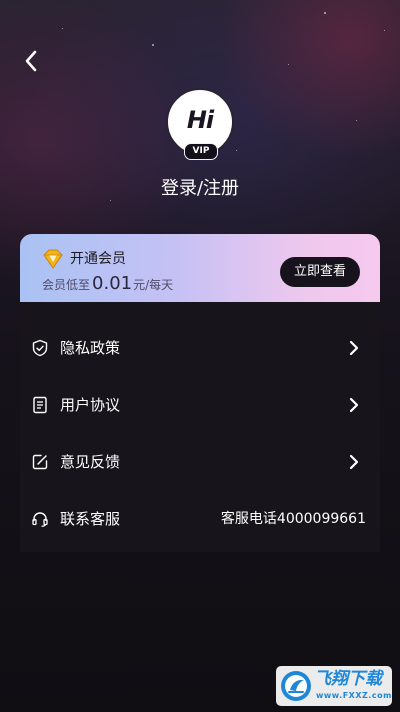 The width and height of the screenshot is (400, 712). I want to click on back-button, so click(31, 61).